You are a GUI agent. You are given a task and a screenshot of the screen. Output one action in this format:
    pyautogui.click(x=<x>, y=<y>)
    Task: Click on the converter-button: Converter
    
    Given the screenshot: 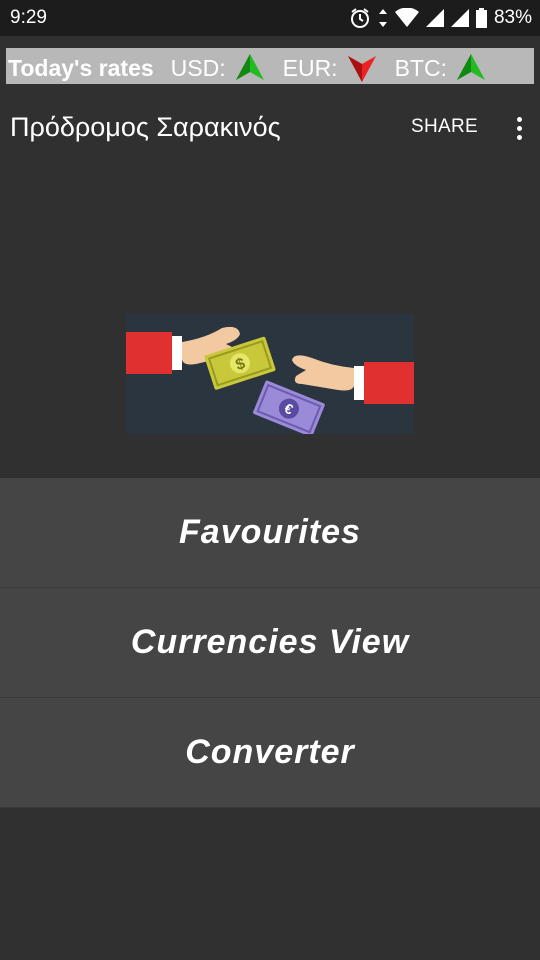 What is the action you would take?
    pyautogui.click(x=270, y=753)
    